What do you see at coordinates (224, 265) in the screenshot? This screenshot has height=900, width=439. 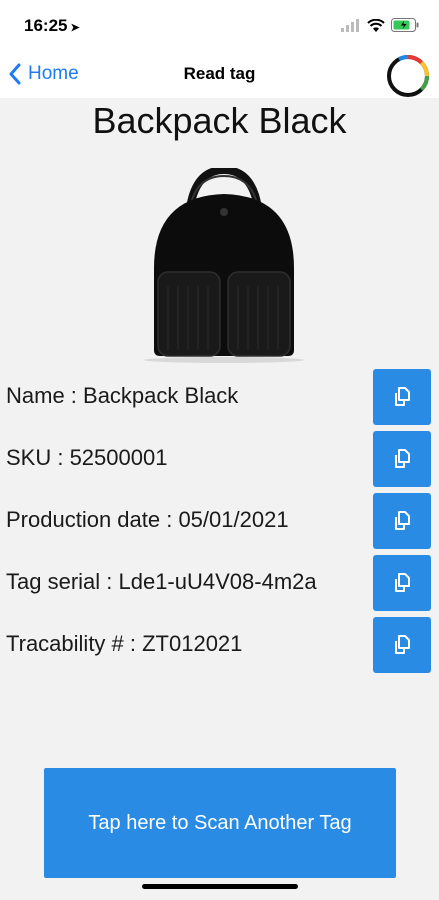 I see `product-image` at bounding box center [224, 265].